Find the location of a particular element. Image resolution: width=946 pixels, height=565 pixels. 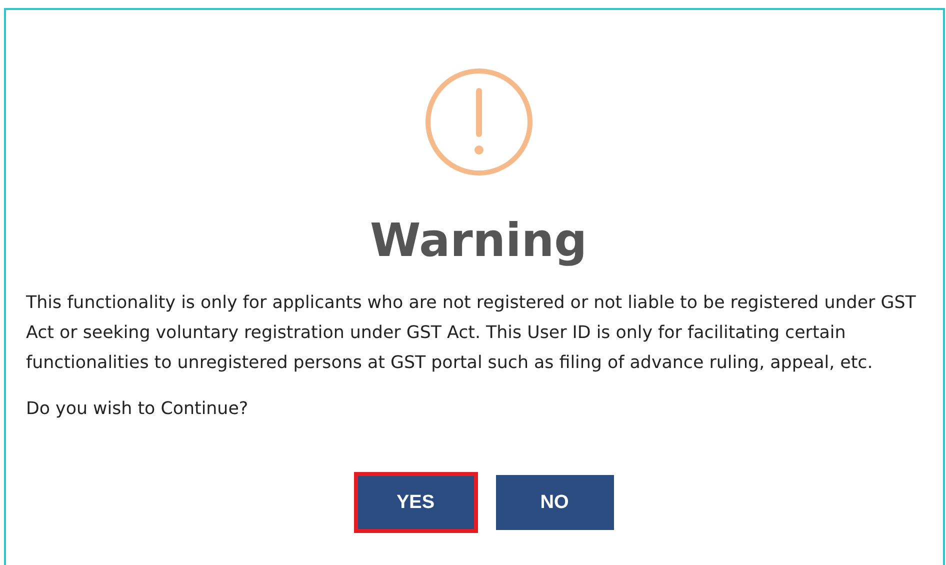

dialog-button: NO is located at coordinates (555, 502).